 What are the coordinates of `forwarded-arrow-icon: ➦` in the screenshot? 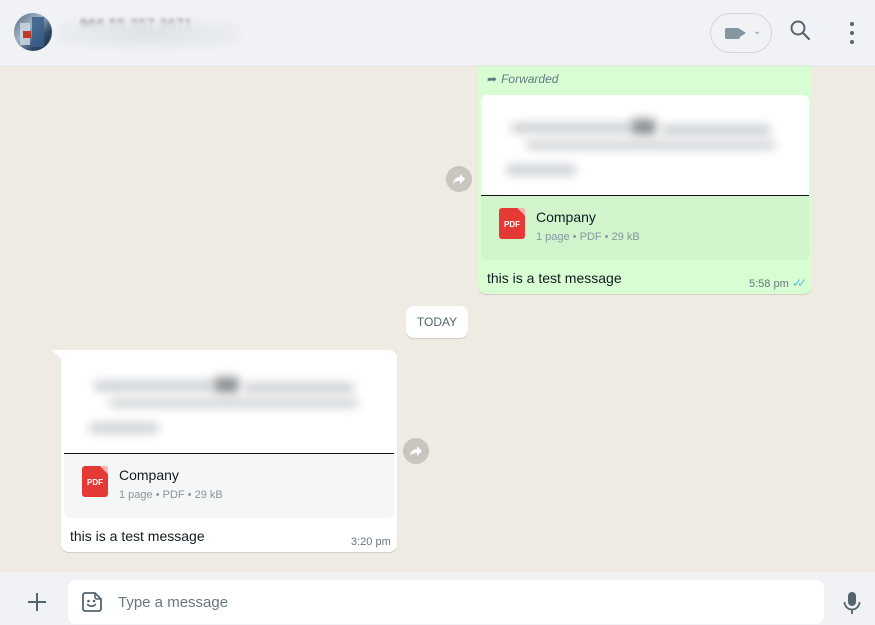 It's located at (492, 79).